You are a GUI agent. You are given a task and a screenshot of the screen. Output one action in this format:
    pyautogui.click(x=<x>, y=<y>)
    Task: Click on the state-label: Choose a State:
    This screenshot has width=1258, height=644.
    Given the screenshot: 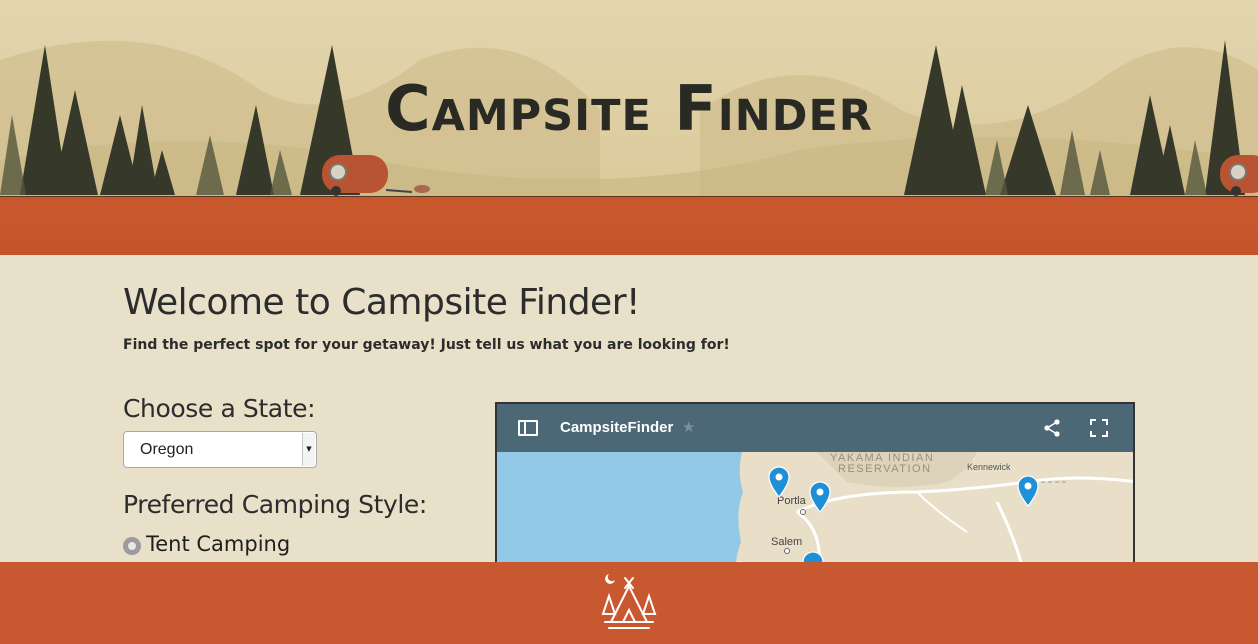 What is the action you would take?
    pyautogui.click(x=219, y=408)
    